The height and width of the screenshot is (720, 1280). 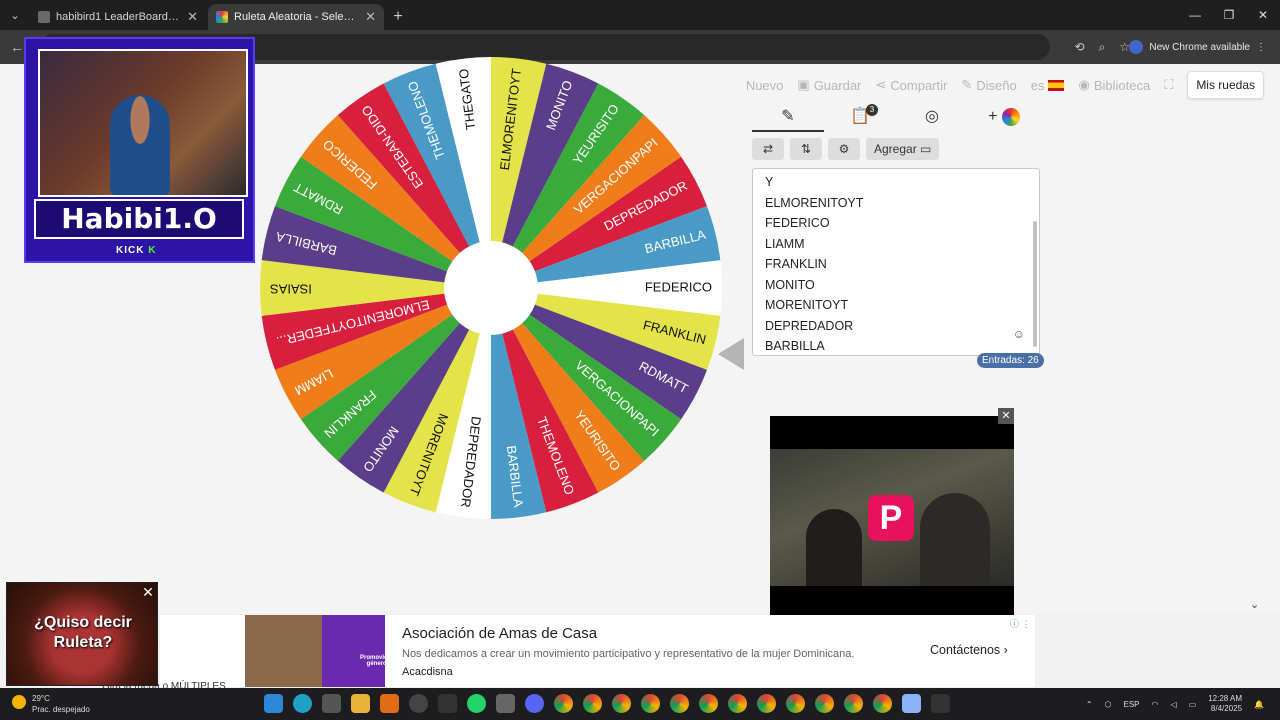 I want to click on tray-chevron-icon: ⌃, so click(x=1089, y=704).